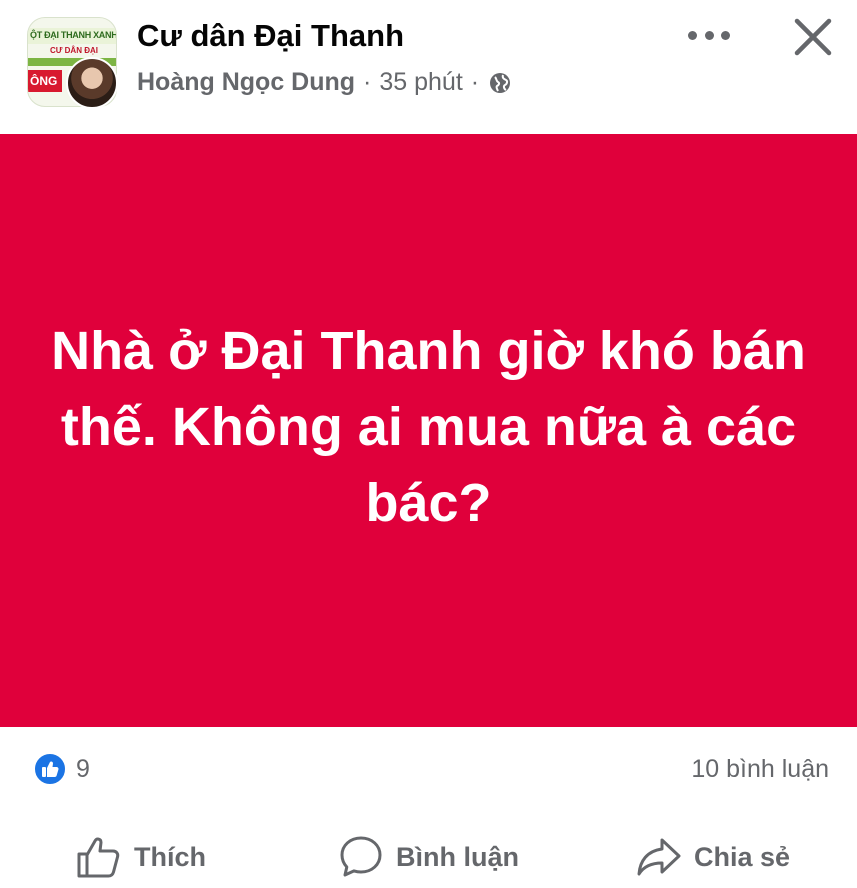 The width and height of the screenshot is (857, 888). I want to click on author-avatar, so click(92, 83).